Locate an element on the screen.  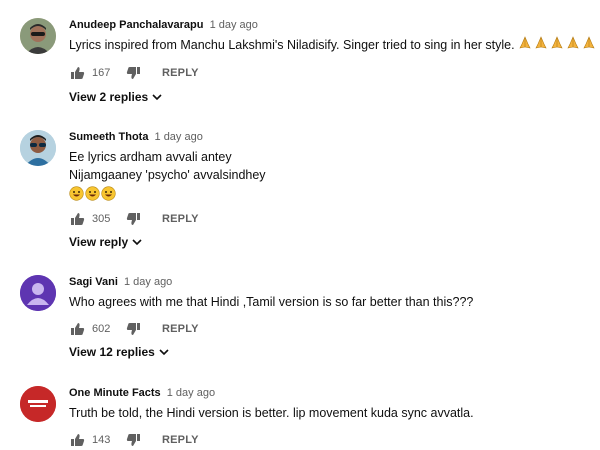
view-replies-button: View 12 replies is located at coordinates (119, 352).